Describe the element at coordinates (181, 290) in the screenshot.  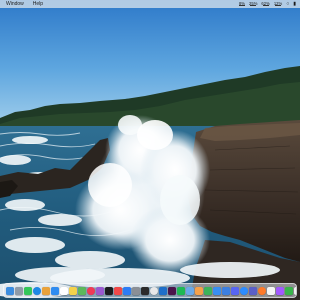
I see `dock-icon-spotify` at that location.